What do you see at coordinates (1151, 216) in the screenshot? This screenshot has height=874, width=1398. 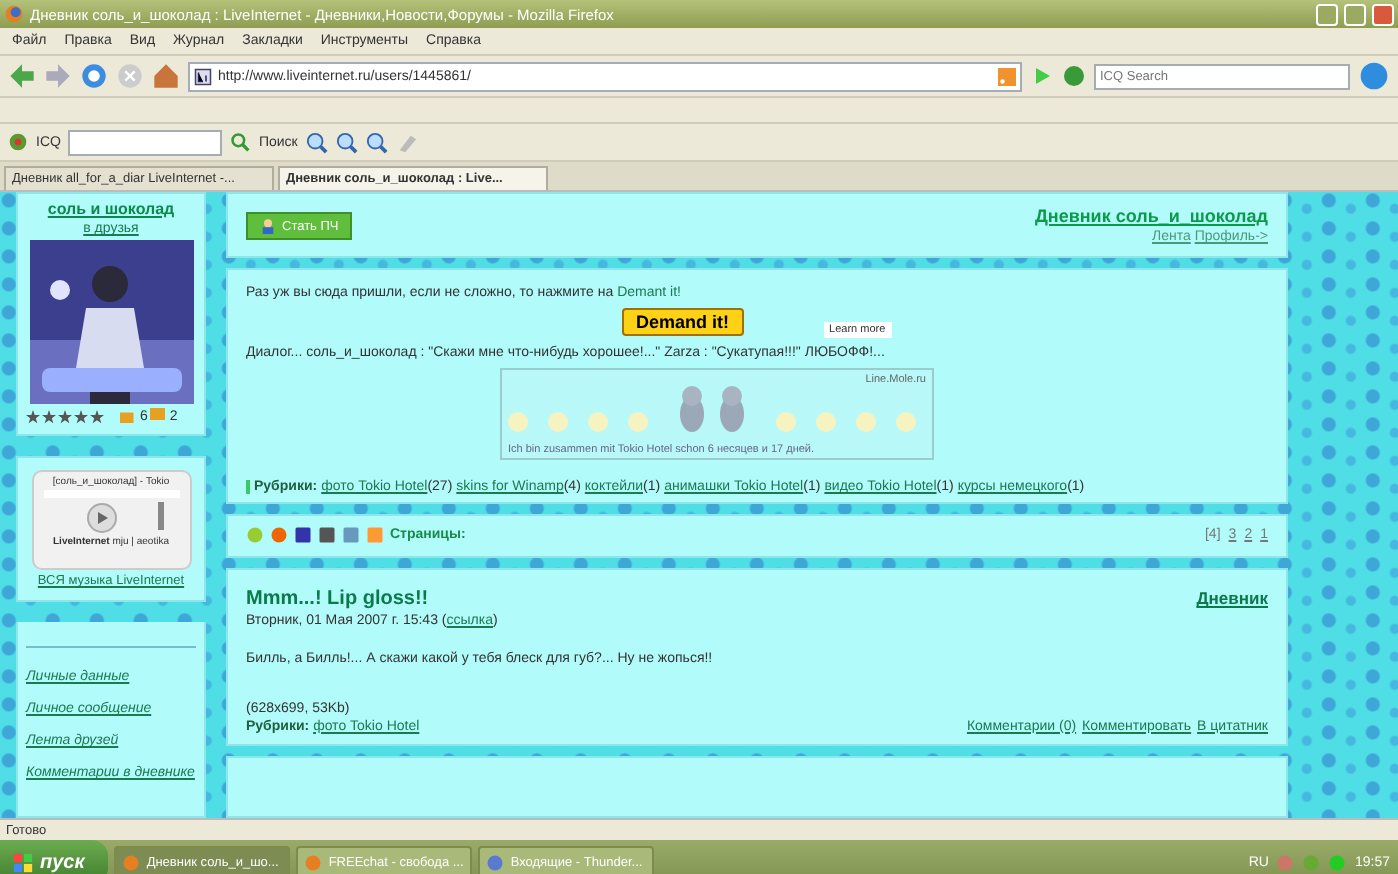 I see `diary-title: Дневник соль_и_шоколад` at bounding box center [1151, 216].